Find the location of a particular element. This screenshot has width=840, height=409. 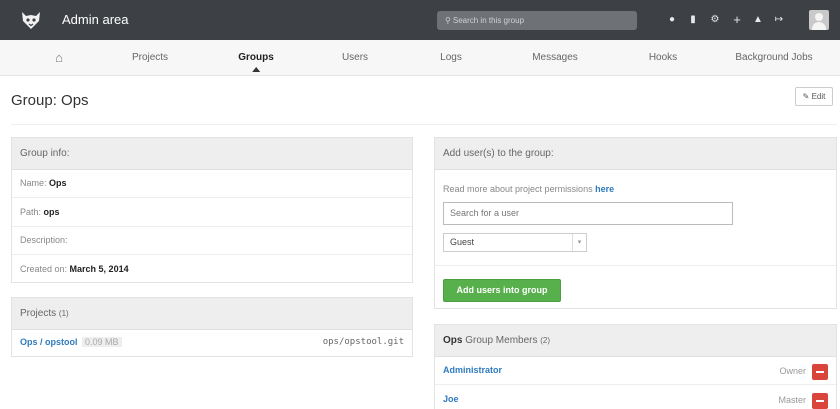

group-path-row: Path: ops is located at coordinates (212, 212).